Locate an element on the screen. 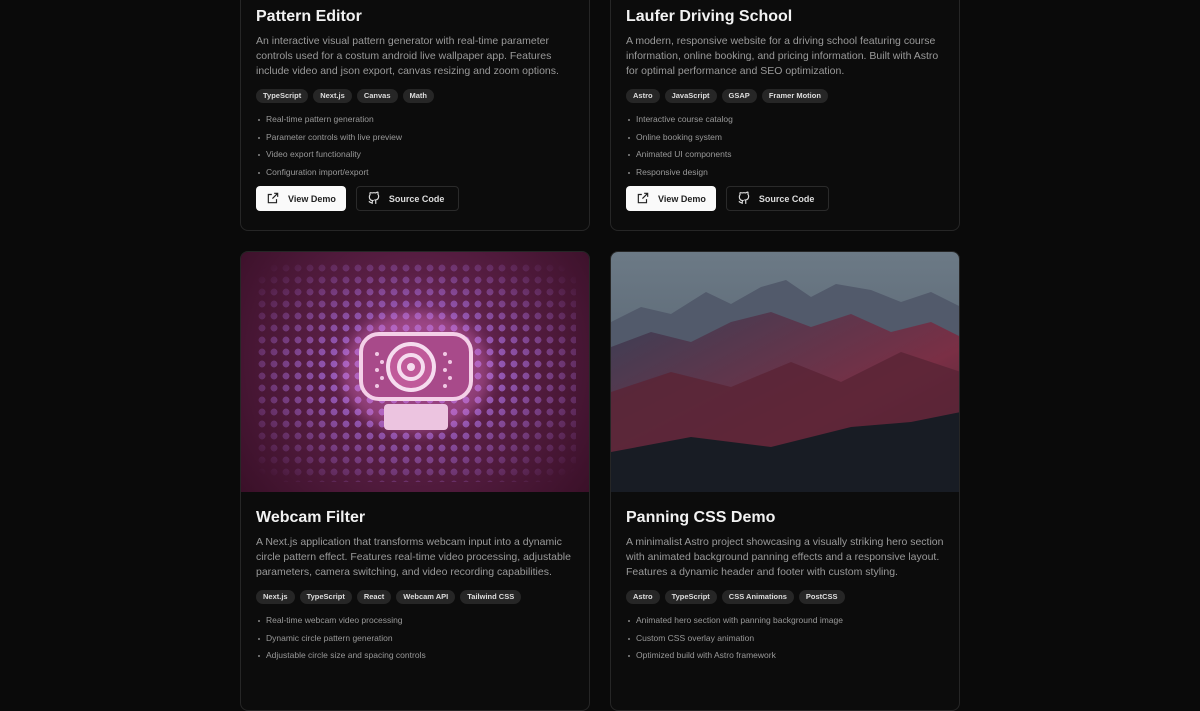 The width and height of the screenshot is (1200, 711). tech-tags: Astro JavaScript GSAP Framer Motion is located at coordinates (786, 96).